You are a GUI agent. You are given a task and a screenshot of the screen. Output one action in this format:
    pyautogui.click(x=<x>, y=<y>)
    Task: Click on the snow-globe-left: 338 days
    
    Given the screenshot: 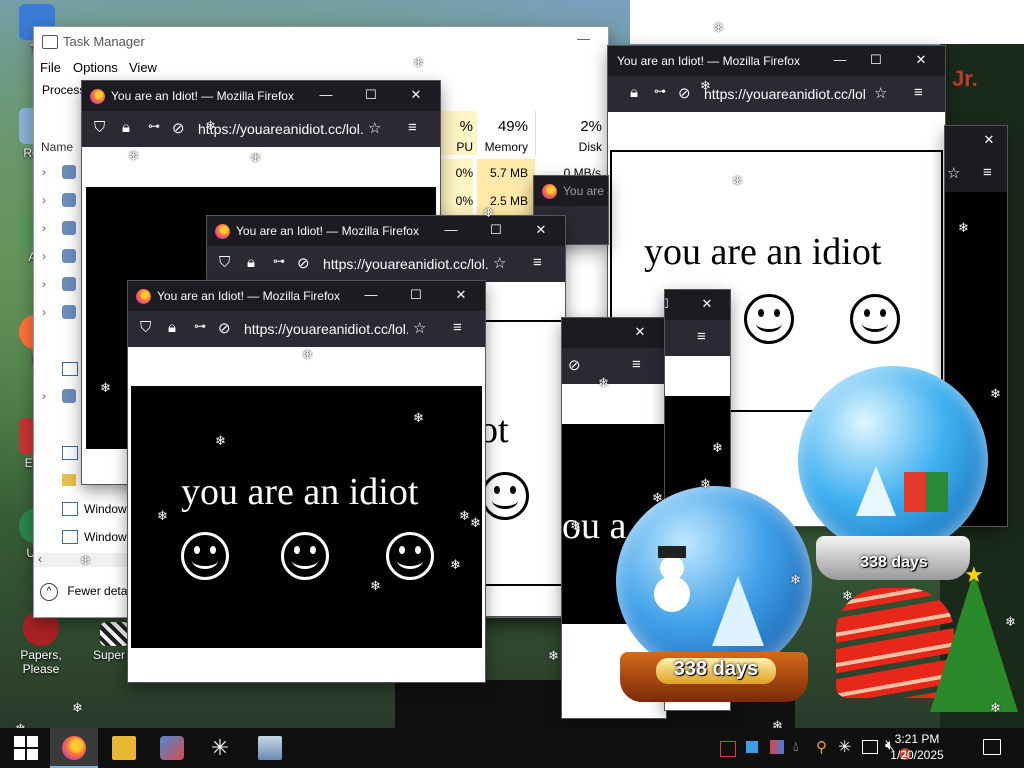 What is the action you would take?
    pyautogui.click(x=715, y=596)
    